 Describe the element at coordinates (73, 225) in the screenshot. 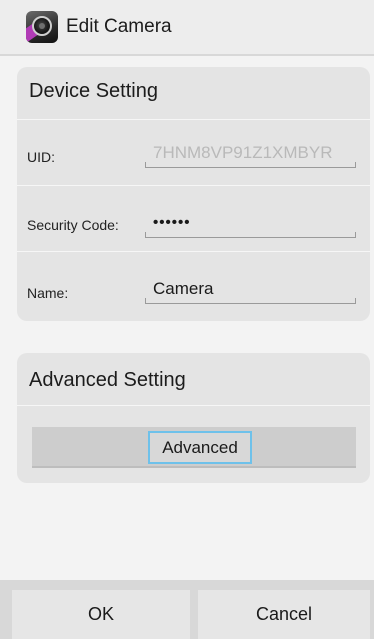

I see `security-code-label: Security Code:` at that location.